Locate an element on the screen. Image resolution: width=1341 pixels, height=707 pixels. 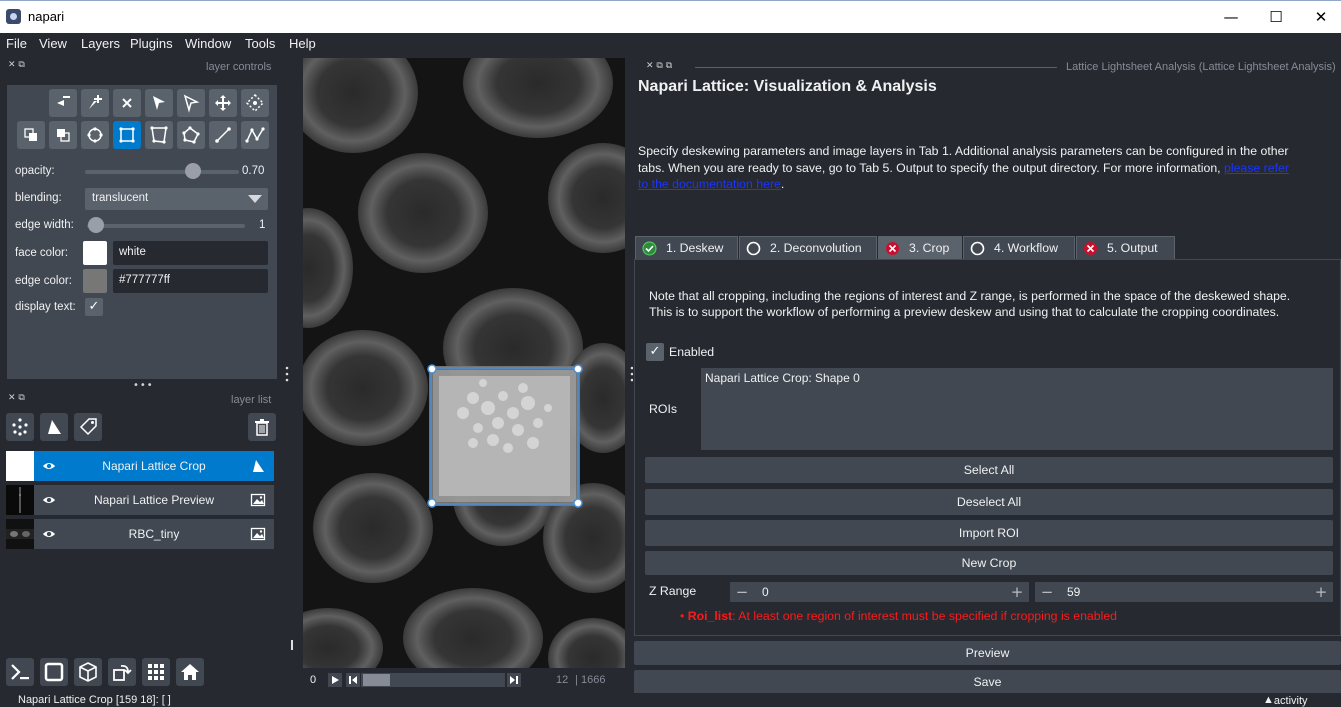
select-shape-tool-button is located at coordinates (159, 103).